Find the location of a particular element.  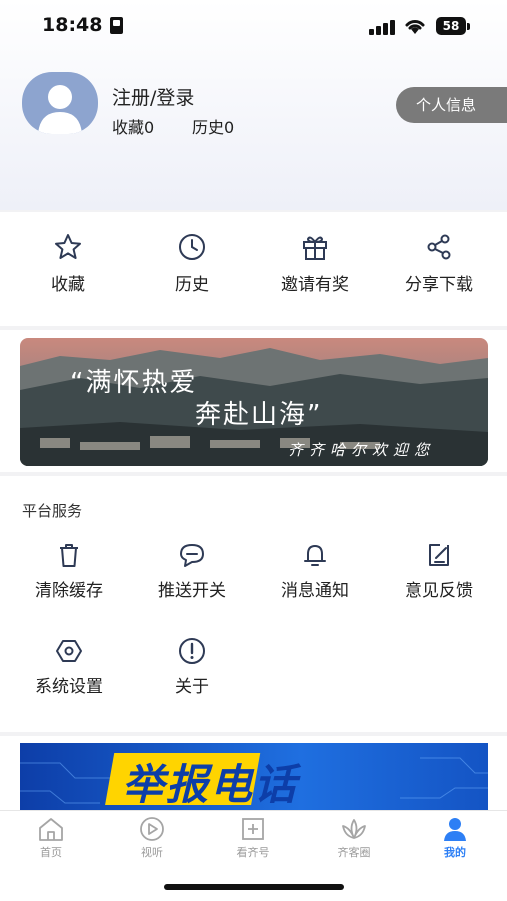

share-icon is located at coordinates (439, 247).